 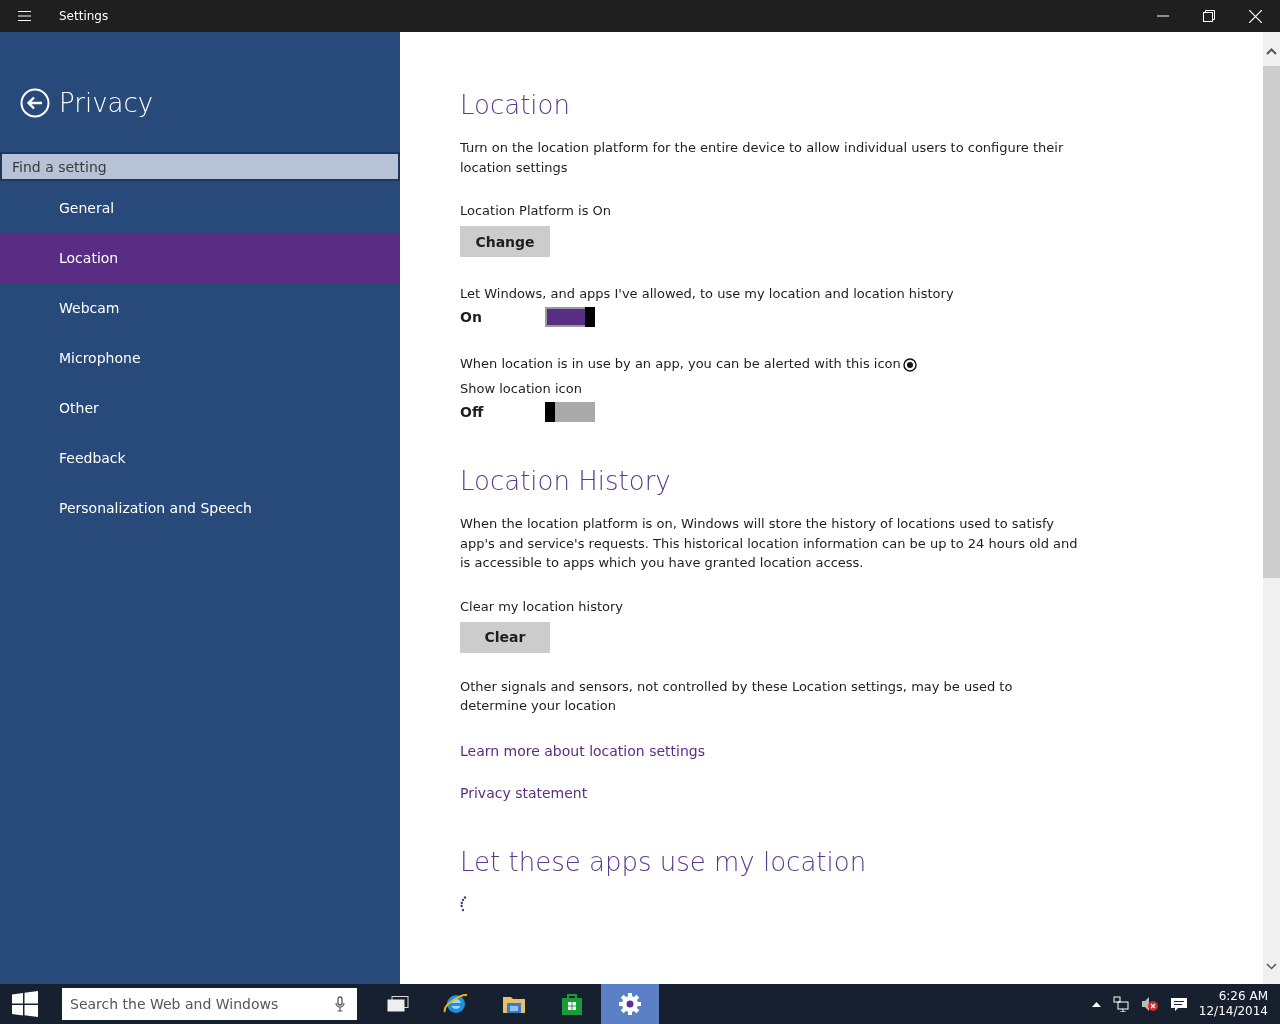 I want to click on section-heading: Location History, so click(x=566, y=481).